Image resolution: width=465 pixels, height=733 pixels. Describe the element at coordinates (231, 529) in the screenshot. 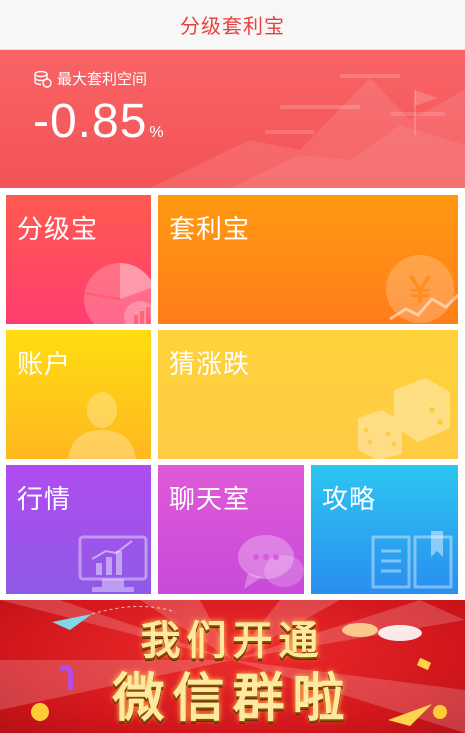

I see `tile-liaotianshi: 聊天室` at that location.